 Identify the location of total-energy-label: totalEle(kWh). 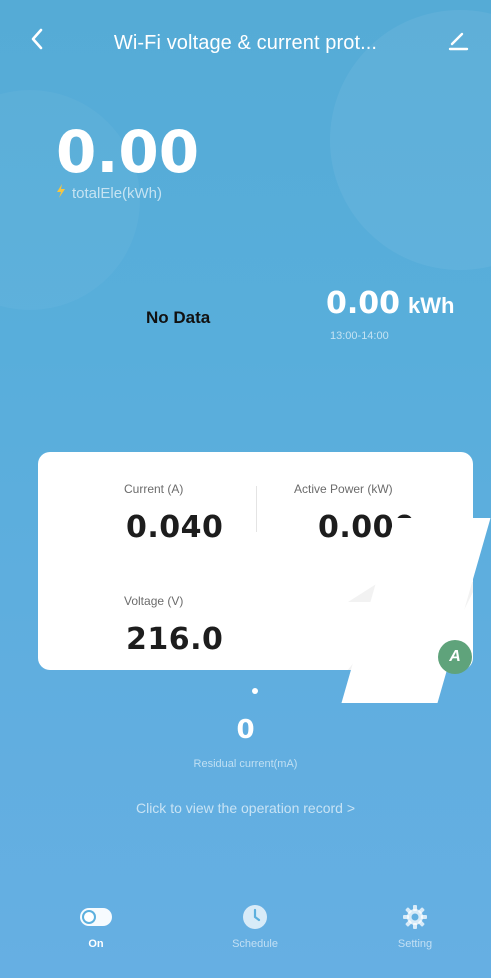
(117, 193).